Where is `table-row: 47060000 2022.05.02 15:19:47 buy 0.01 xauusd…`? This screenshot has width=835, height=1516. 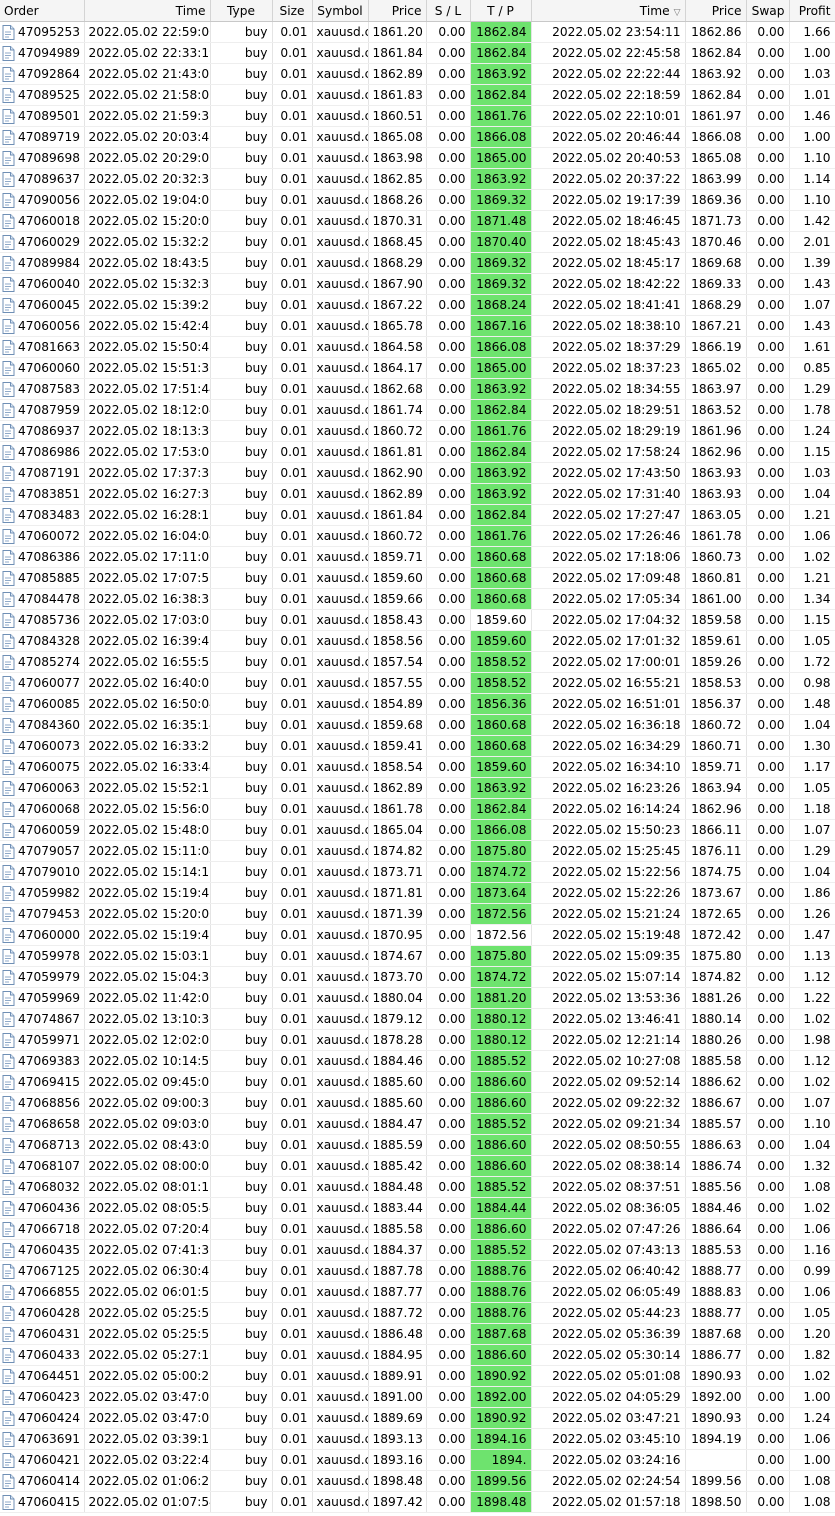
table-row: 47060000 2022.05.02 15:19:47 buy 0.01 xauusd… is located at coordinates (417, 935).